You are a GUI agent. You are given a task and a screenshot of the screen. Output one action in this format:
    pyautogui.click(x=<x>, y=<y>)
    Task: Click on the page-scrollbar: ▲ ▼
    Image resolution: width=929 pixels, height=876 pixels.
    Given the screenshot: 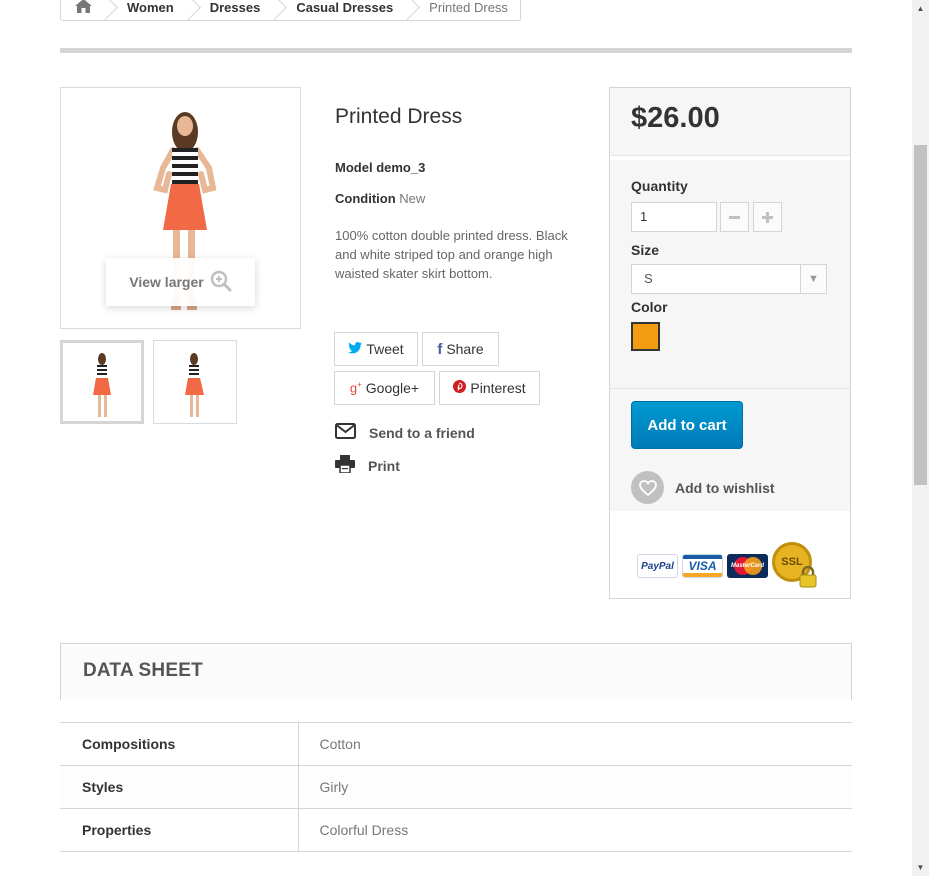 What is the action you would take?
    pyautogui.click(x=920, y=438)
    